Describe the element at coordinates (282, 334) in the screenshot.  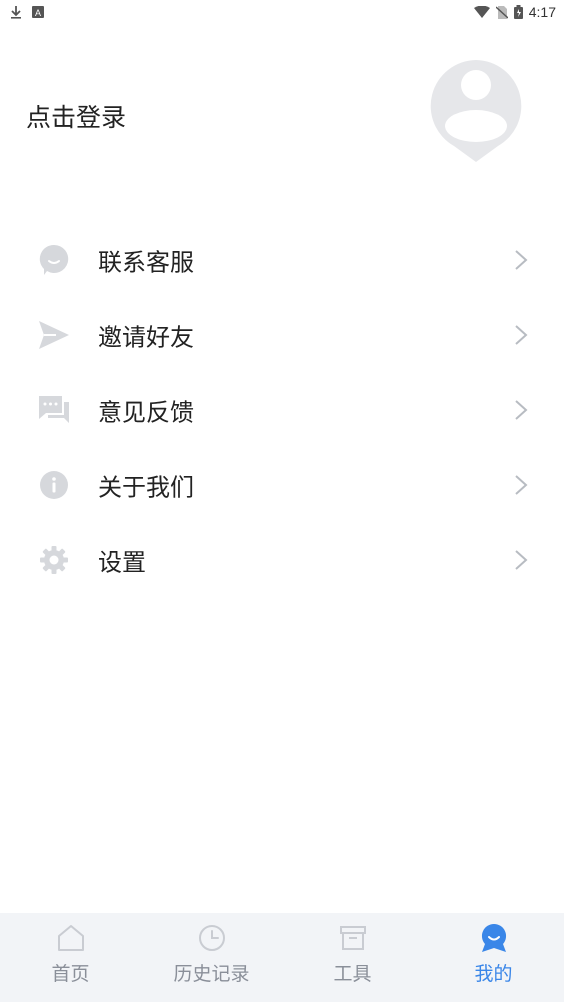
I see `menu-item-invite-friends: 邀请好友` at that location.